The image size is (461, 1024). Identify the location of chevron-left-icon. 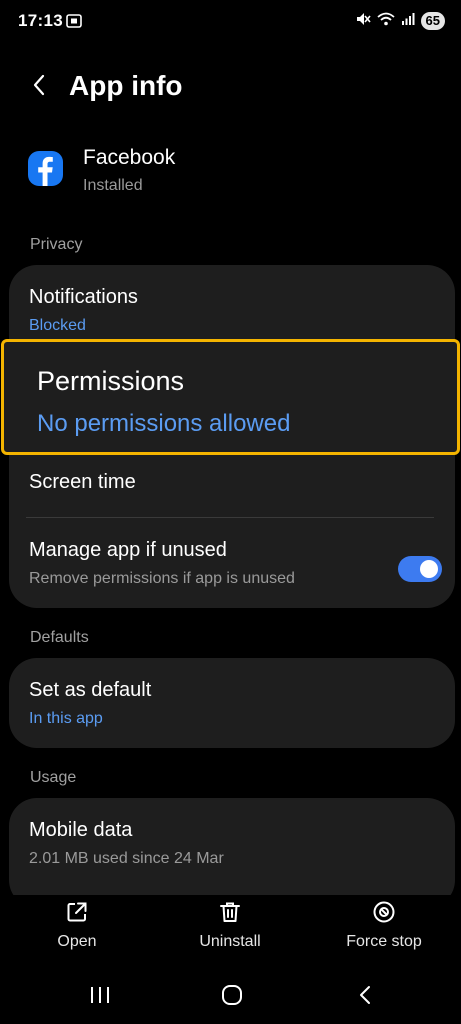
(39, 85).